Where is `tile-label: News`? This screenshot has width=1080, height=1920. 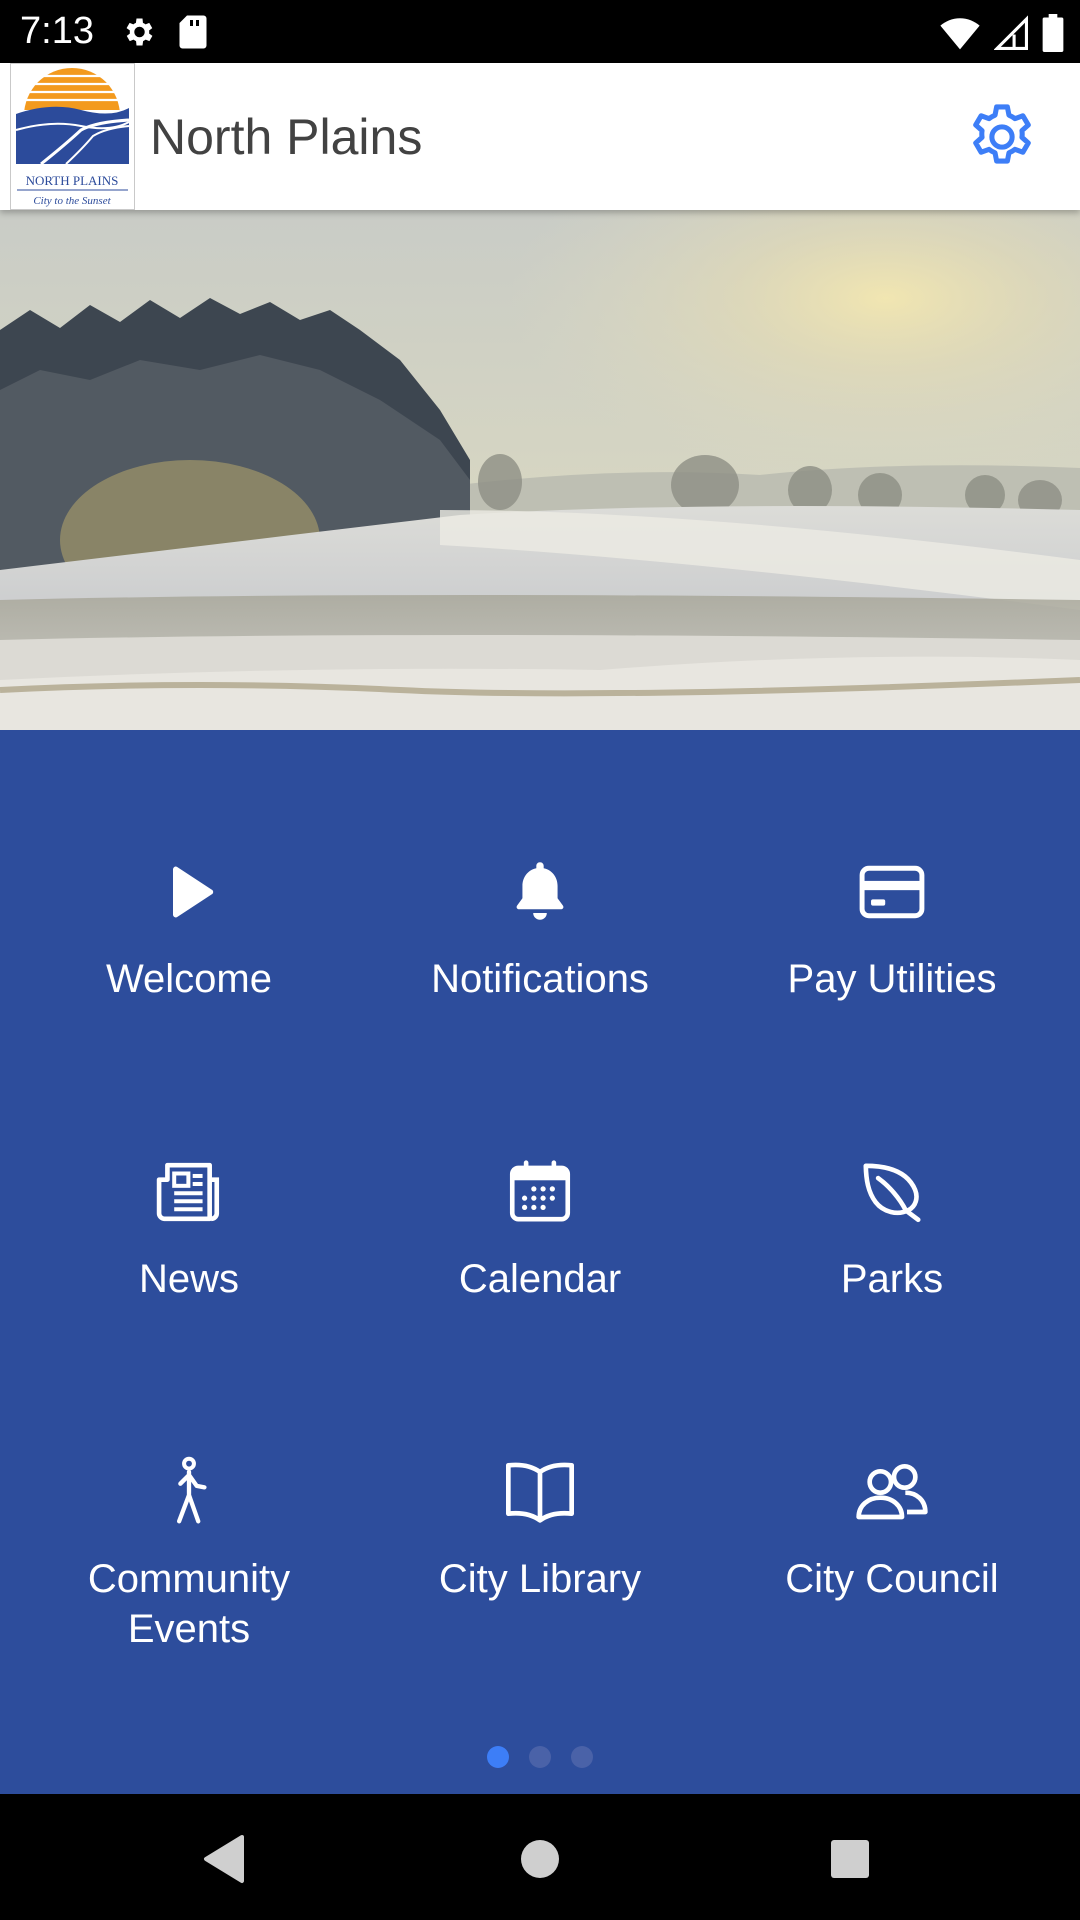
tile-label: News is located at coordinates (189, 1279).